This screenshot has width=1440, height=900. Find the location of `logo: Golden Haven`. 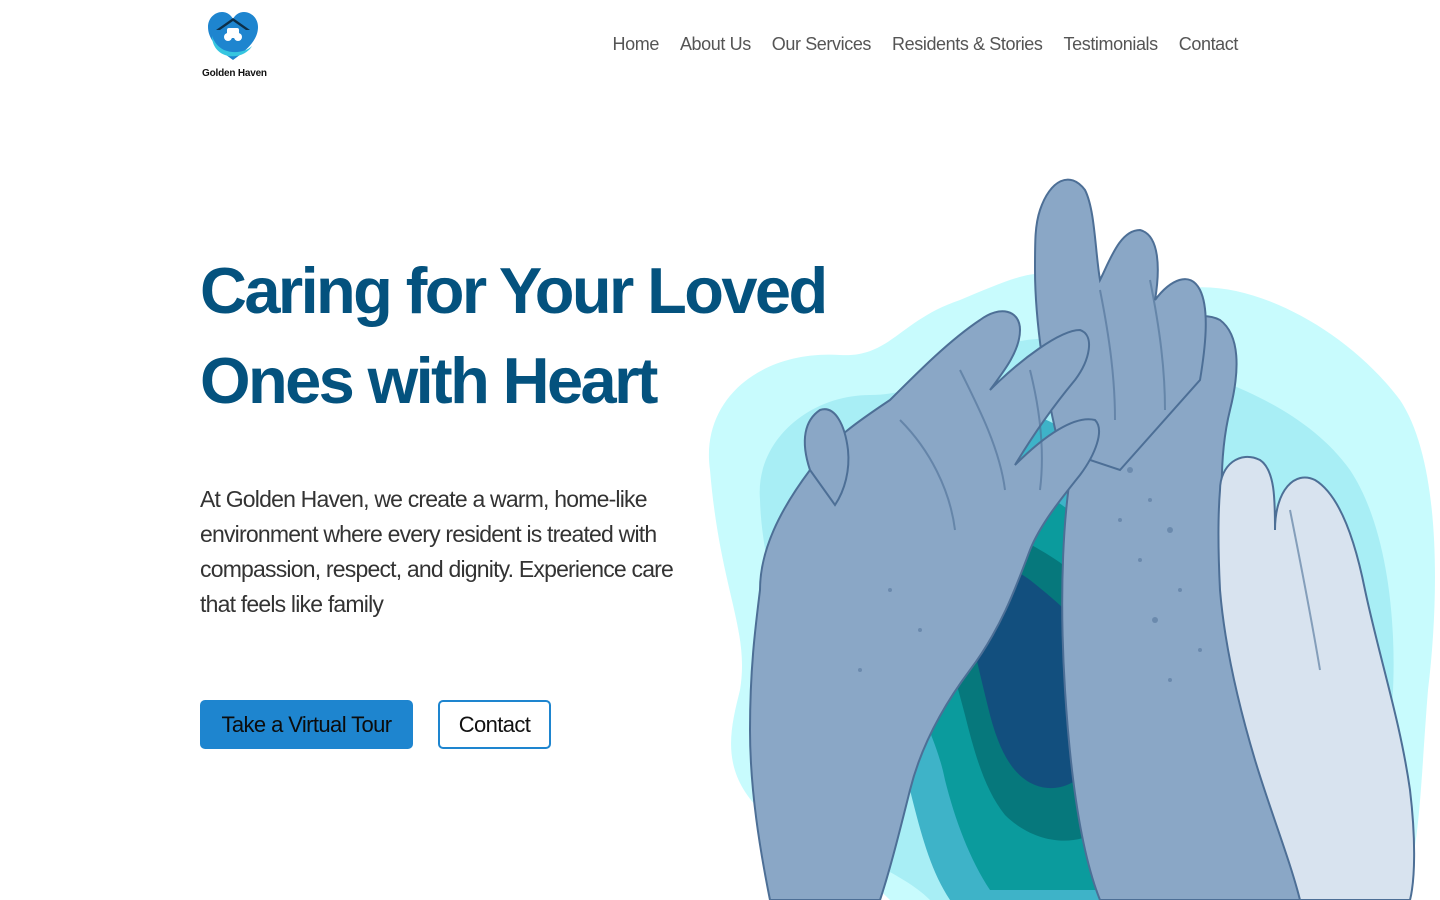

logo: Golden Haven is located at coordinates (234, 46).